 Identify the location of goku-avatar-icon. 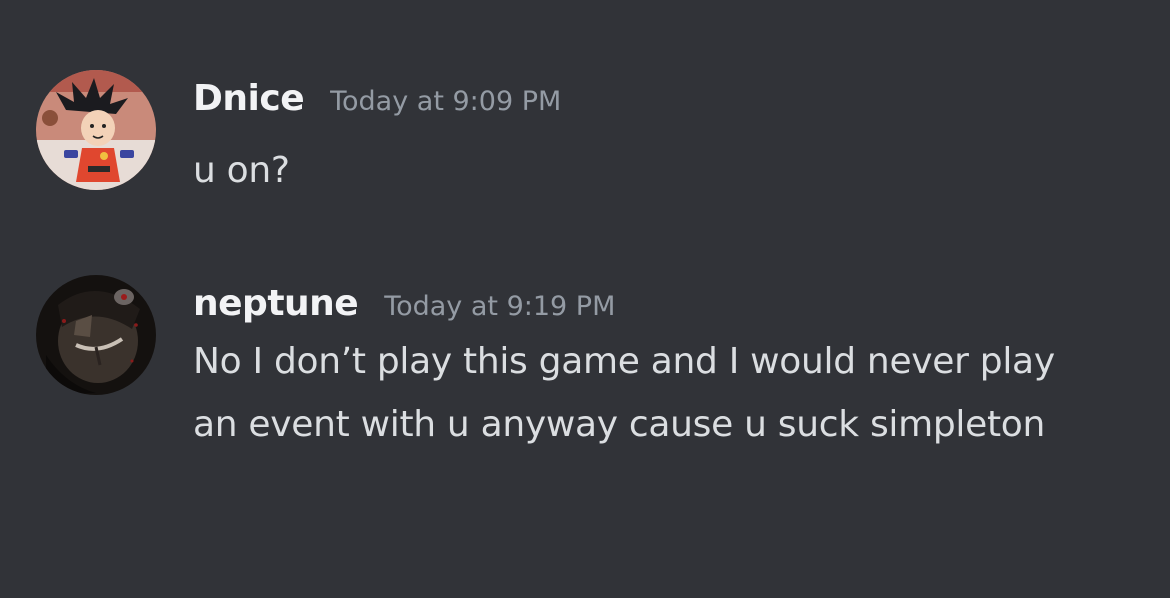
(96, 130).